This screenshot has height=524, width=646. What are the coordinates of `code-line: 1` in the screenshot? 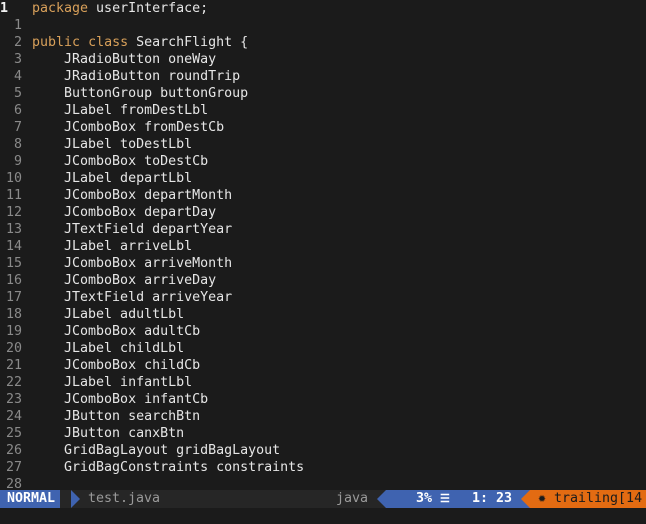 It's located at (323, 25).